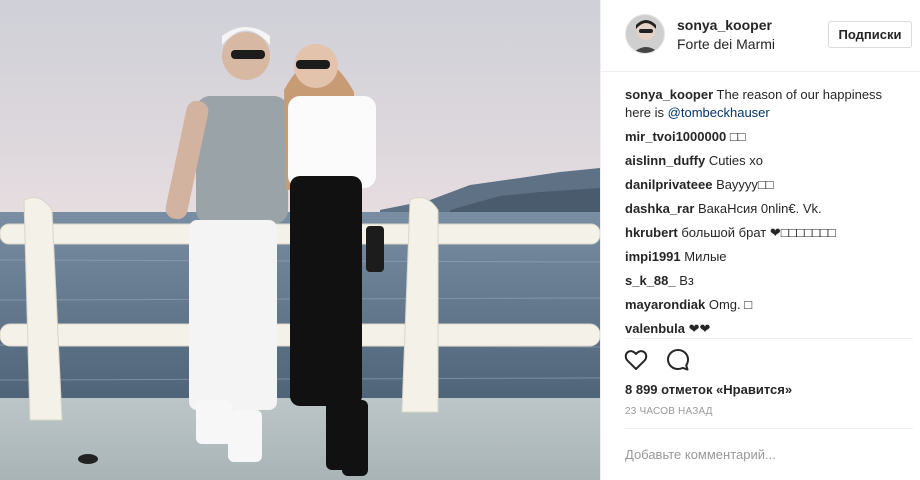 This screenshot has width=920, height=480. What do you see at coordinates (765, 454) in the screenshot?
I see `add-comment-input` at bounding box center [765, 454].